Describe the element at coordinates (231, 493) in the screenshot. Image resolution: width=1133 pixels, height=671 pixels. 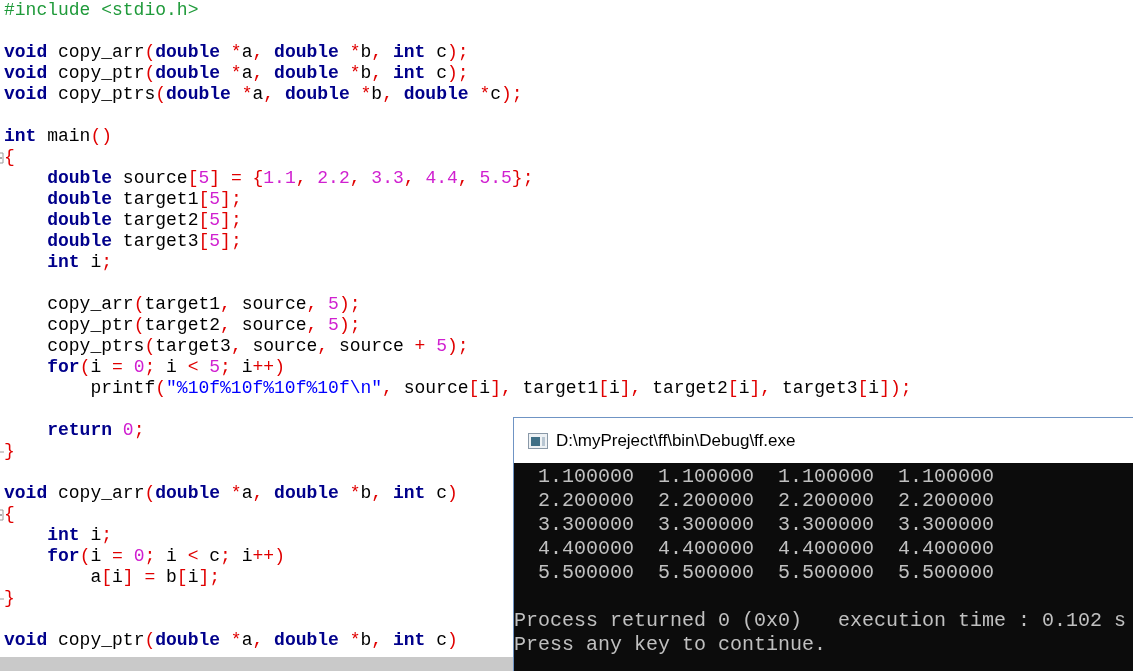
I see `code-line: void copy_arr(double *a, double *b, int c)` at that location.